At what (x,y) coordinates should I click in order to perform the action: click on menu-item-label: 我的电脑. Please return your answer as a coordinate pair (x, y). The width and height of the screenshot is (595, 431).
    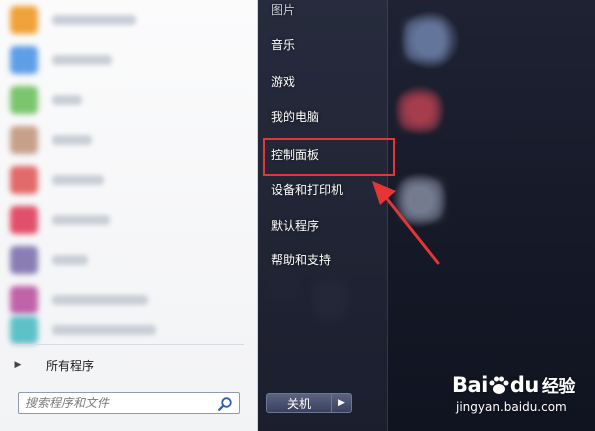
    Looking at the image, I should click on (295, 116).